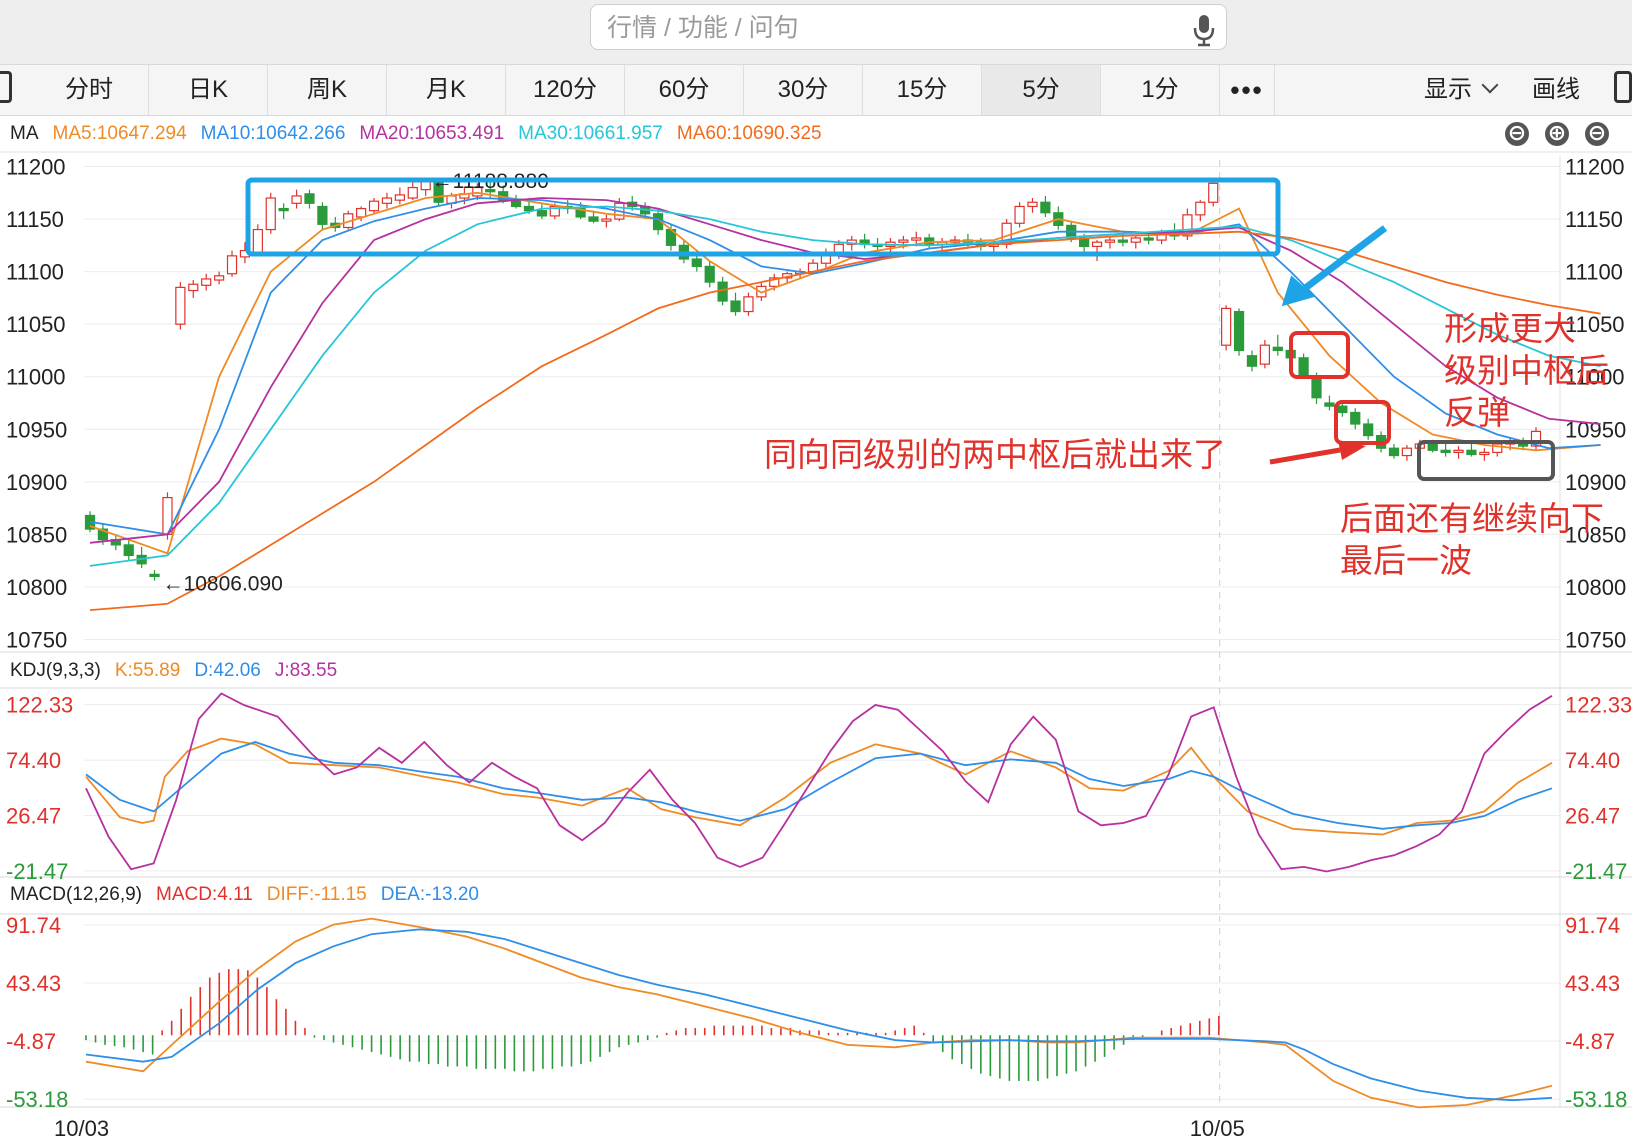 The height and width of the screenshot is (1148, 1632). I want to click on y-tick-left: 11200, so click(36, 167).